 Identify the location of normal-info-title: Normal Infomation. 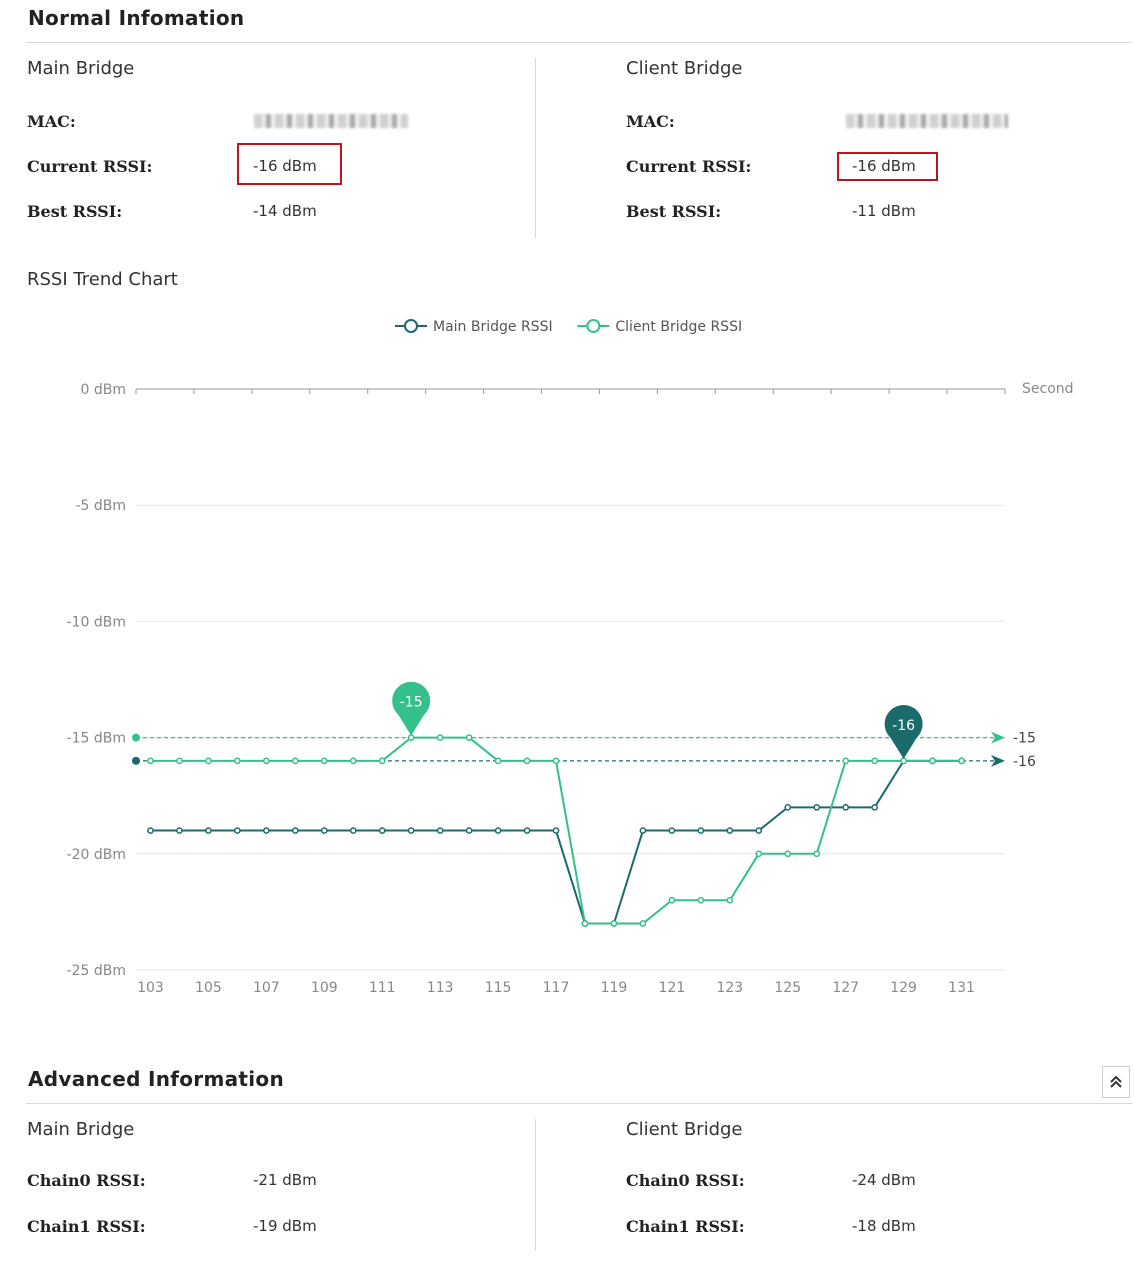
(136, 18).